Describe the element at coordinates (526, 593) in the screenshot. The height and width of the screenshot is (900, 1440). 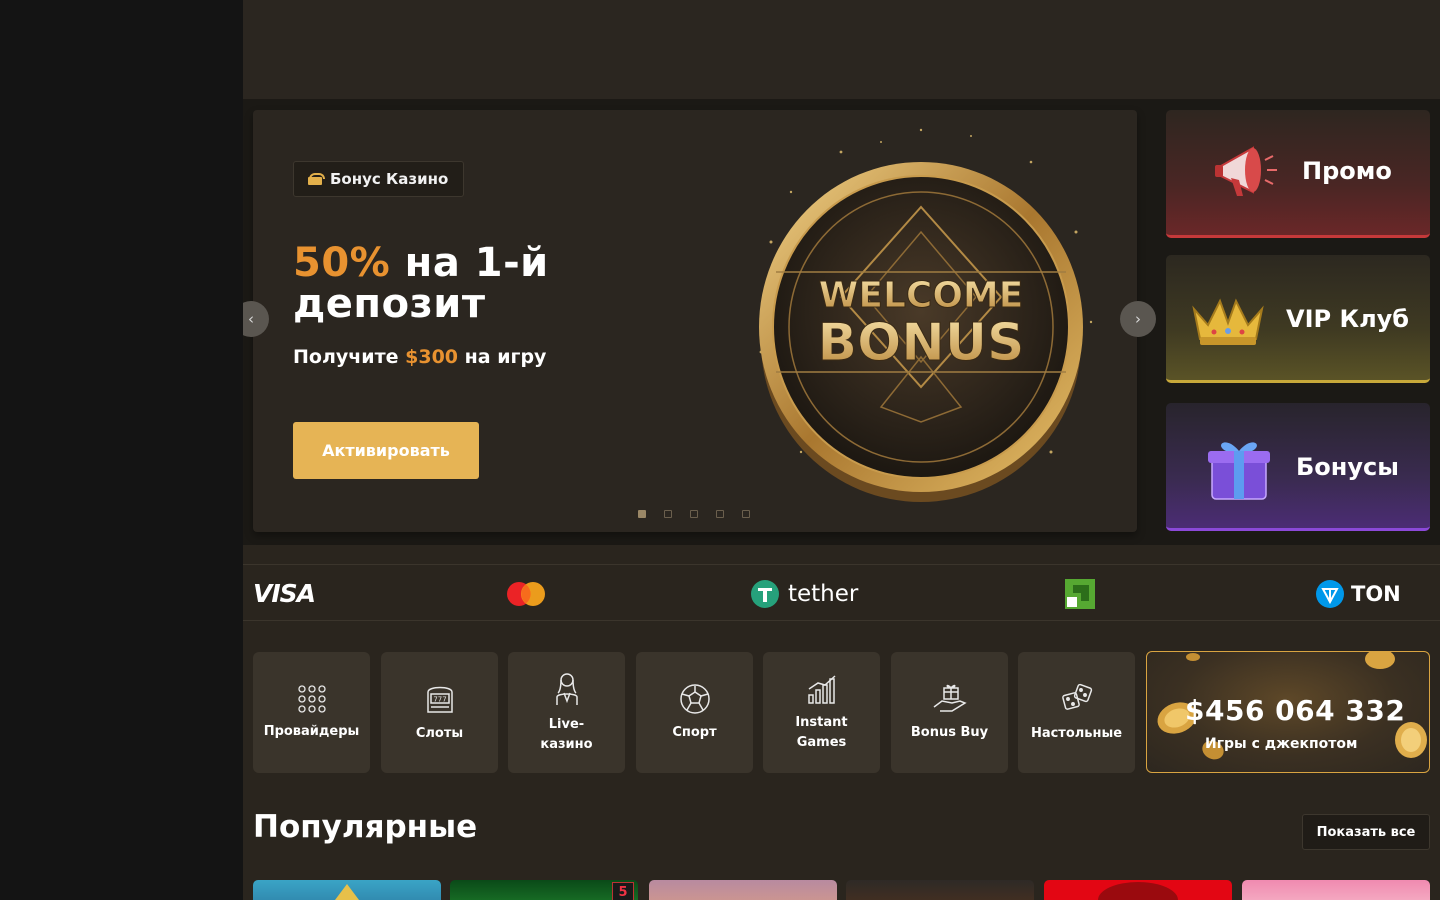
I see `mastercard-logo` at that location.